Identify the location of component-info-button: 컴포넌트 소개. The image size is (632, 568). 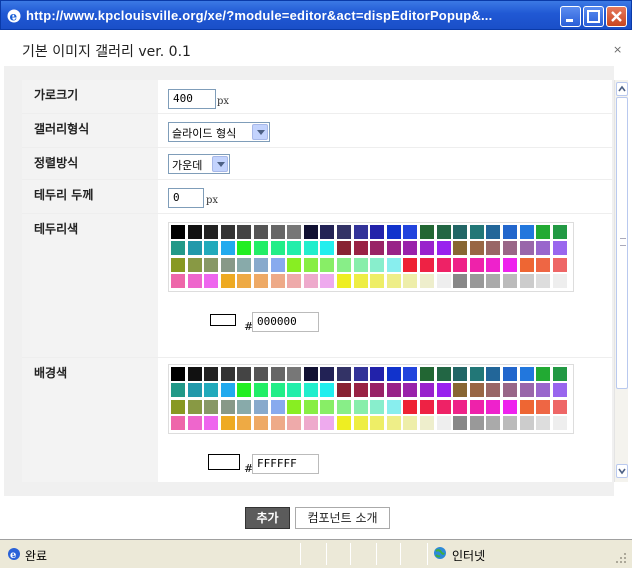
(342, 518).